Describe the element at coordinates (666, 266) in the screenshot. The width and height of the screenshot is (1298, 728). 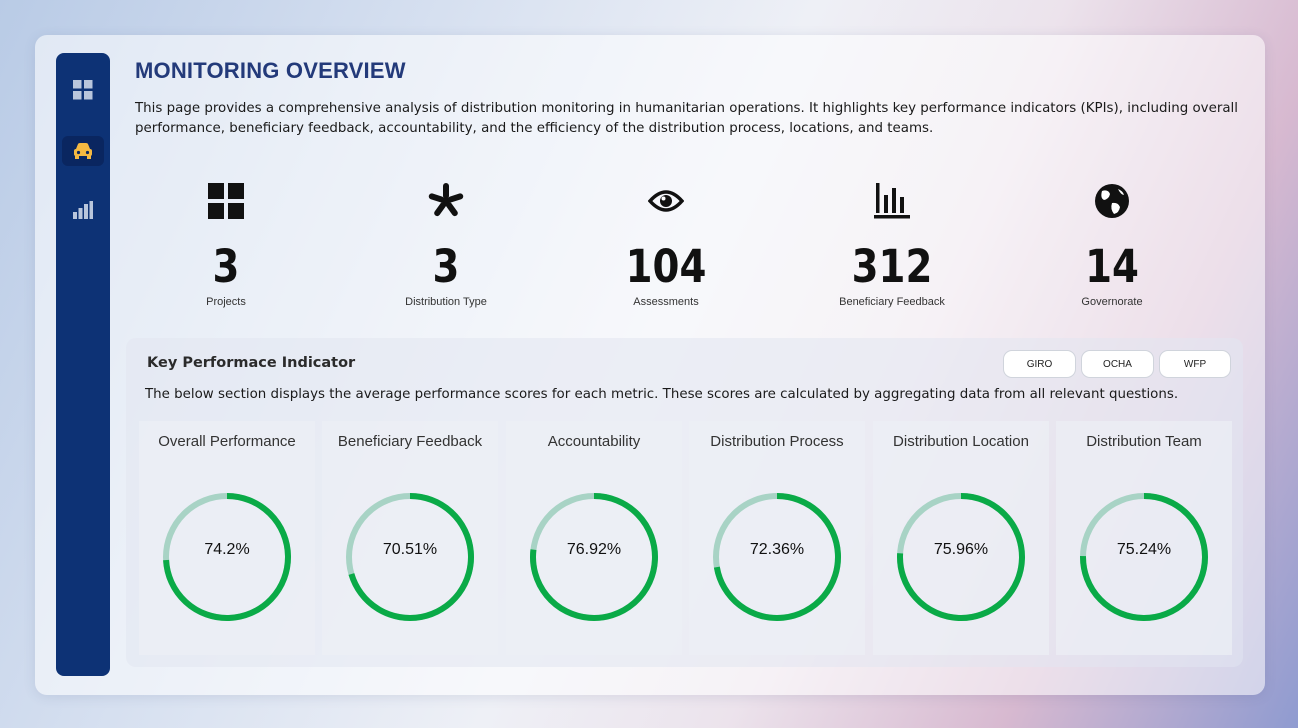
I see `kpi-value: 104` at that location.